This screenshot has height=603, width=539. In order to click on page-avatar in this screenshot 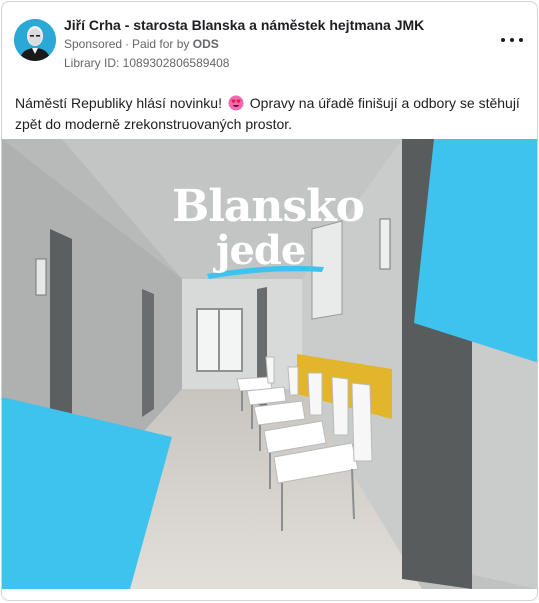, I will do `click(35, 40)`.